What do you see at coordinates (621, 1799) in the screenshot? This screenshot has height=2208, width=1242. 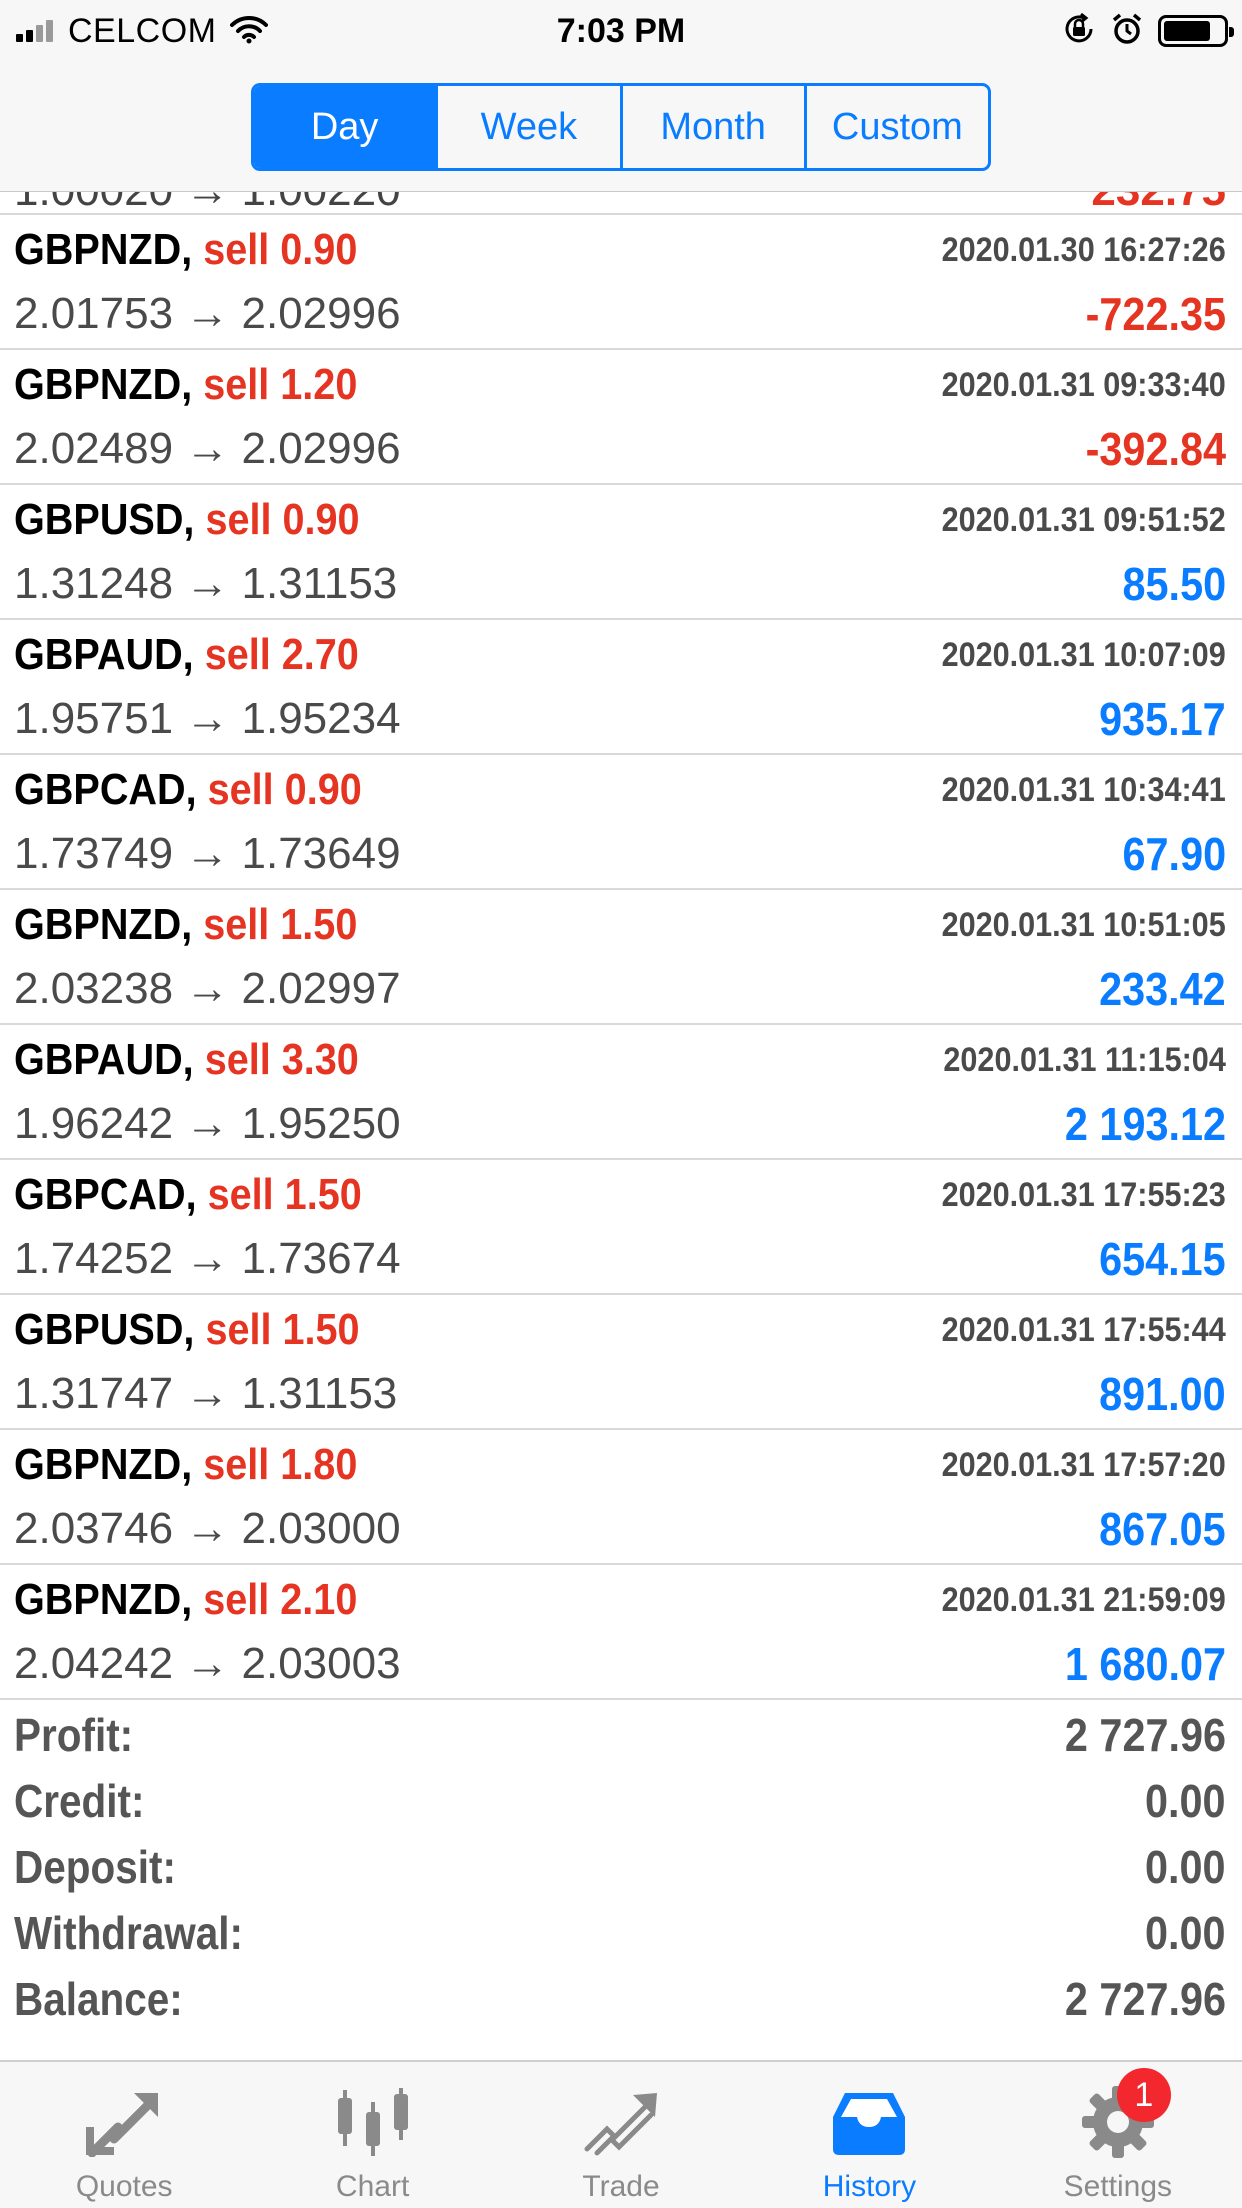 I see `summary-credit: Credit: 0.00` at bounding box center [621, 1799].